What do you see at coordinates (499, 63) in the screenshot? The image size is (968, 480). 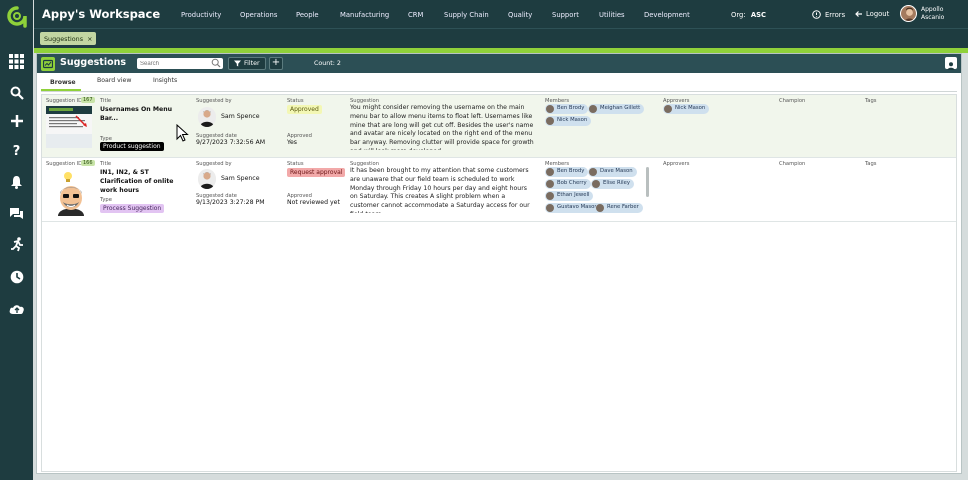 I see `panel-header: Suggestions Filter + Count: 2` at bounding box center [499, 63].